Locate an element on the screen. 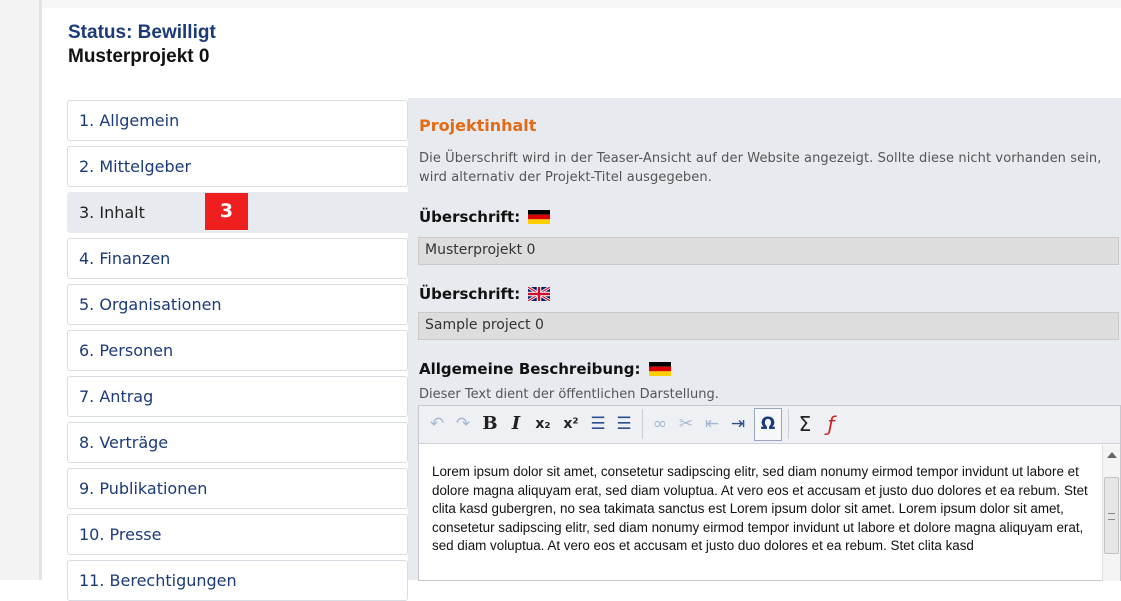 The height and width of the screenshot is (601, 1121). nav-item-label: 5. Organisationen is located at coordinates (150, 304).